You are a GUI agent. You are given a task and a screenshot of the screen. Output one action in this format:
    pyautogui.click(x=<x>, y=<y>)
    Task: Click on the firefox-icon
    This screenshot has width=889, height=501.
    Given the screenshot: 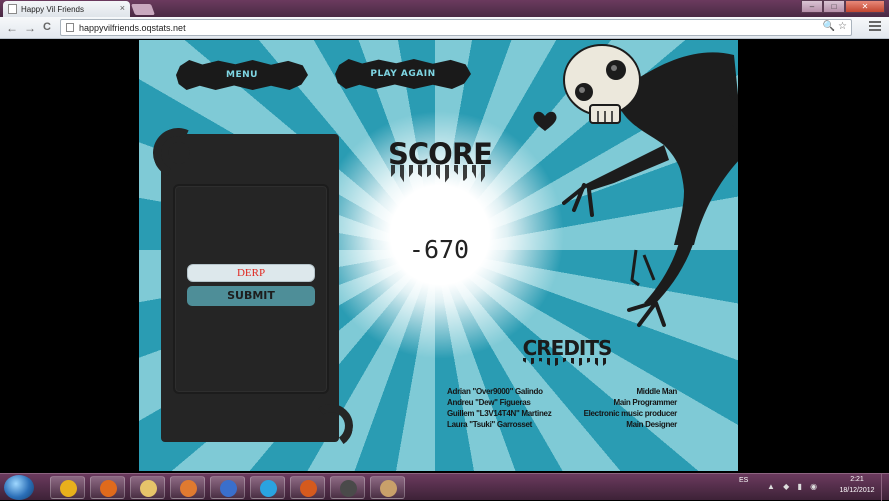 What is the action you would take?
    pyautogui.click(x=108, y=488)
    